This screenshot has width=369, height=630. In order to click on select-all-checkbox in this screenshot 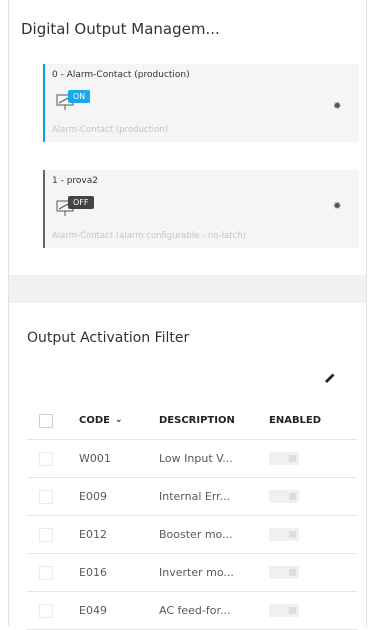, I will do `click(46, 420)`.